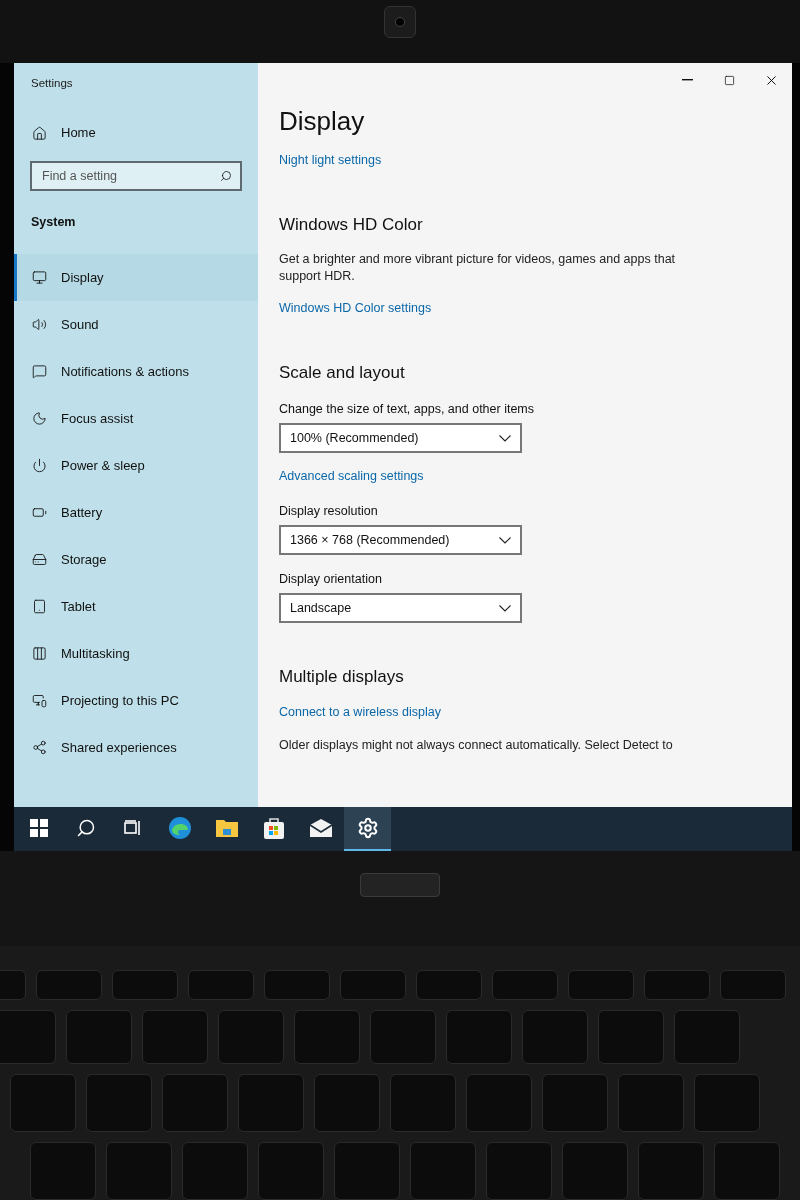 The image size is (800, 1200). I want to click on settings-link: Advanced scaling settings, so click(351, 476).